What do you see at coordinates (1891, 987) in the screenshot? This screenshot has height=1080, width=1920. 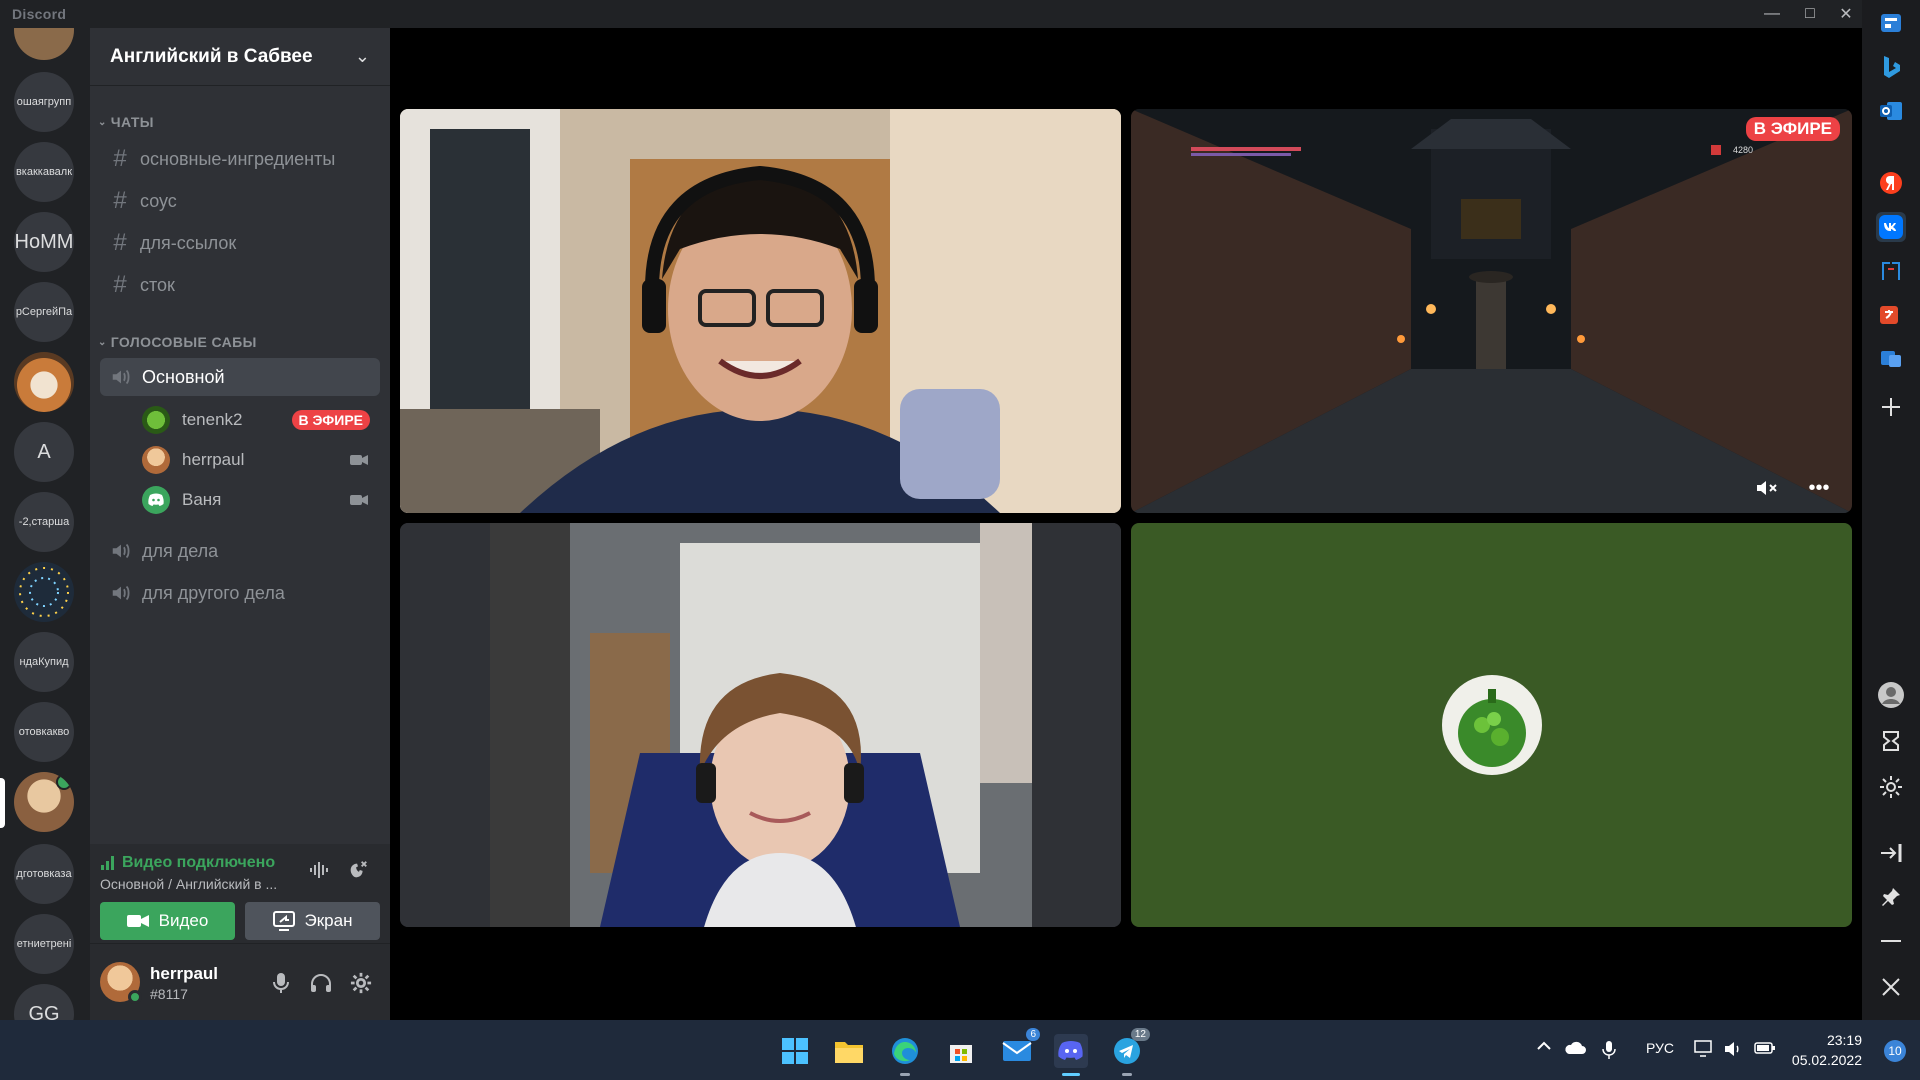 I see `close-panel-icon` at bounding box center [1891, 987].